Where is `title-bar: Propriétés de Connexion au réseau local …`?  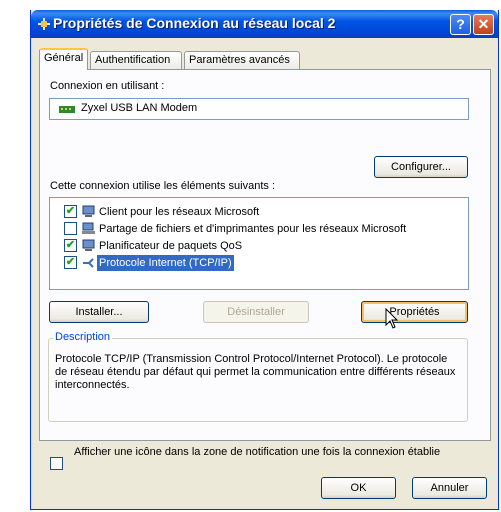 title-bar: Propriétés de Connexion au réseau local … is located at coordinates (264, 24).